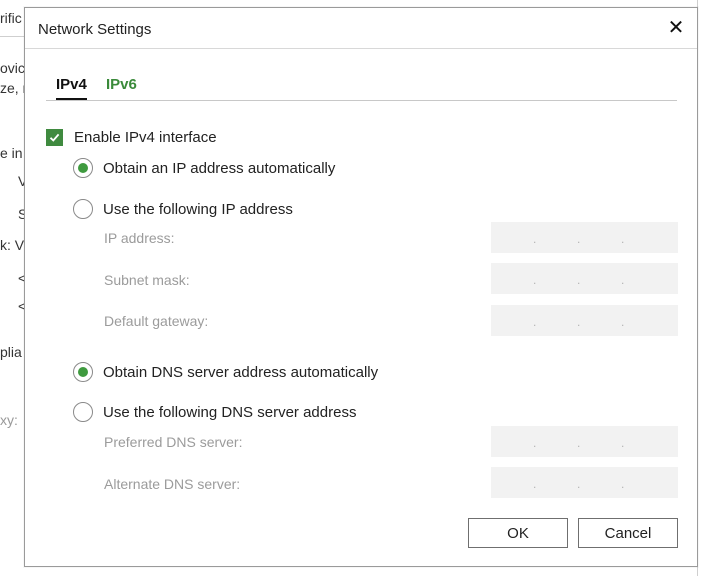  Describe the element at coordinates (361, 48) in the screenshot. I see `title-divider` at that location.